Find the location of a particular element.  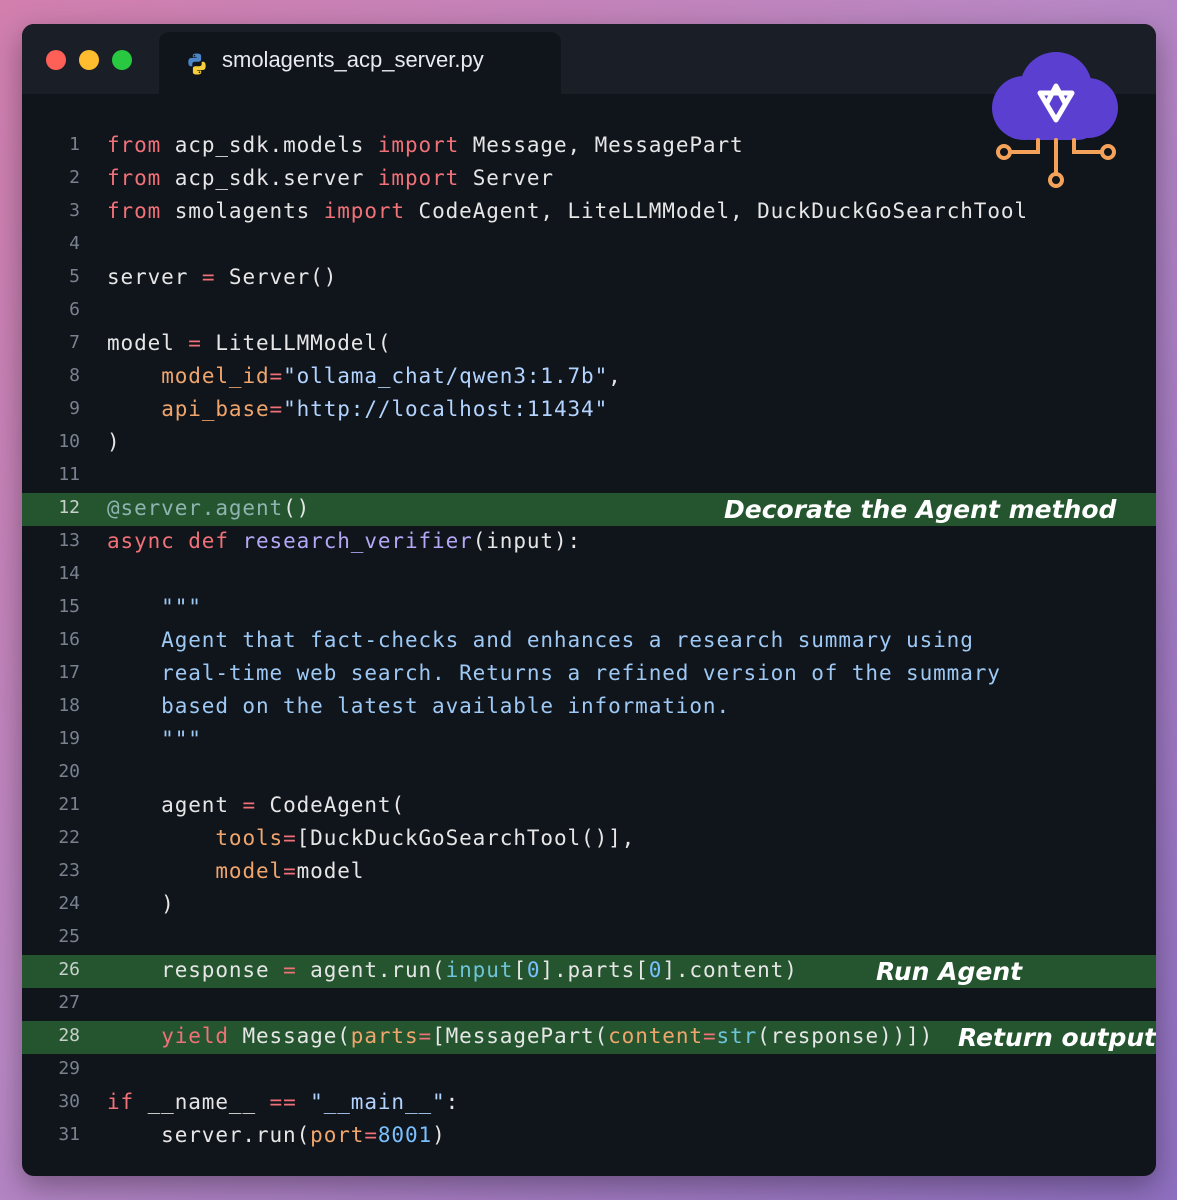

code-text: model_id="ollama_chat/qwen3:1.7b", is located at coordinates (391, 376).